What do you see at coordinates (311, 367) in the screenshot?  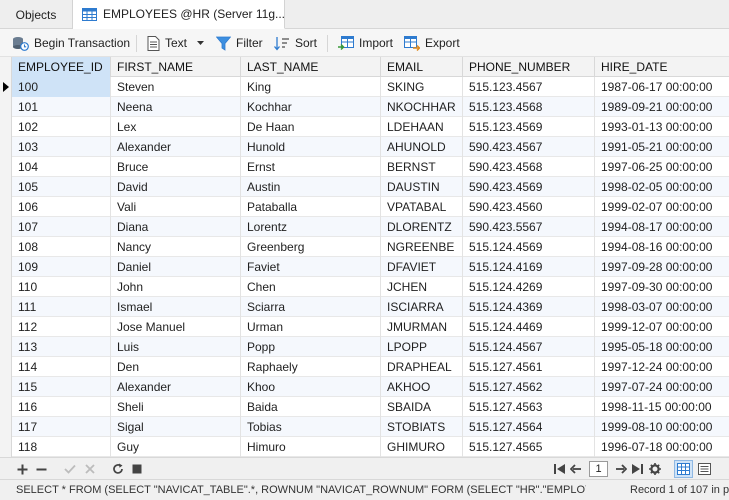 I see `cell-last-name: Raphaely` at bounding box center [311, 367].